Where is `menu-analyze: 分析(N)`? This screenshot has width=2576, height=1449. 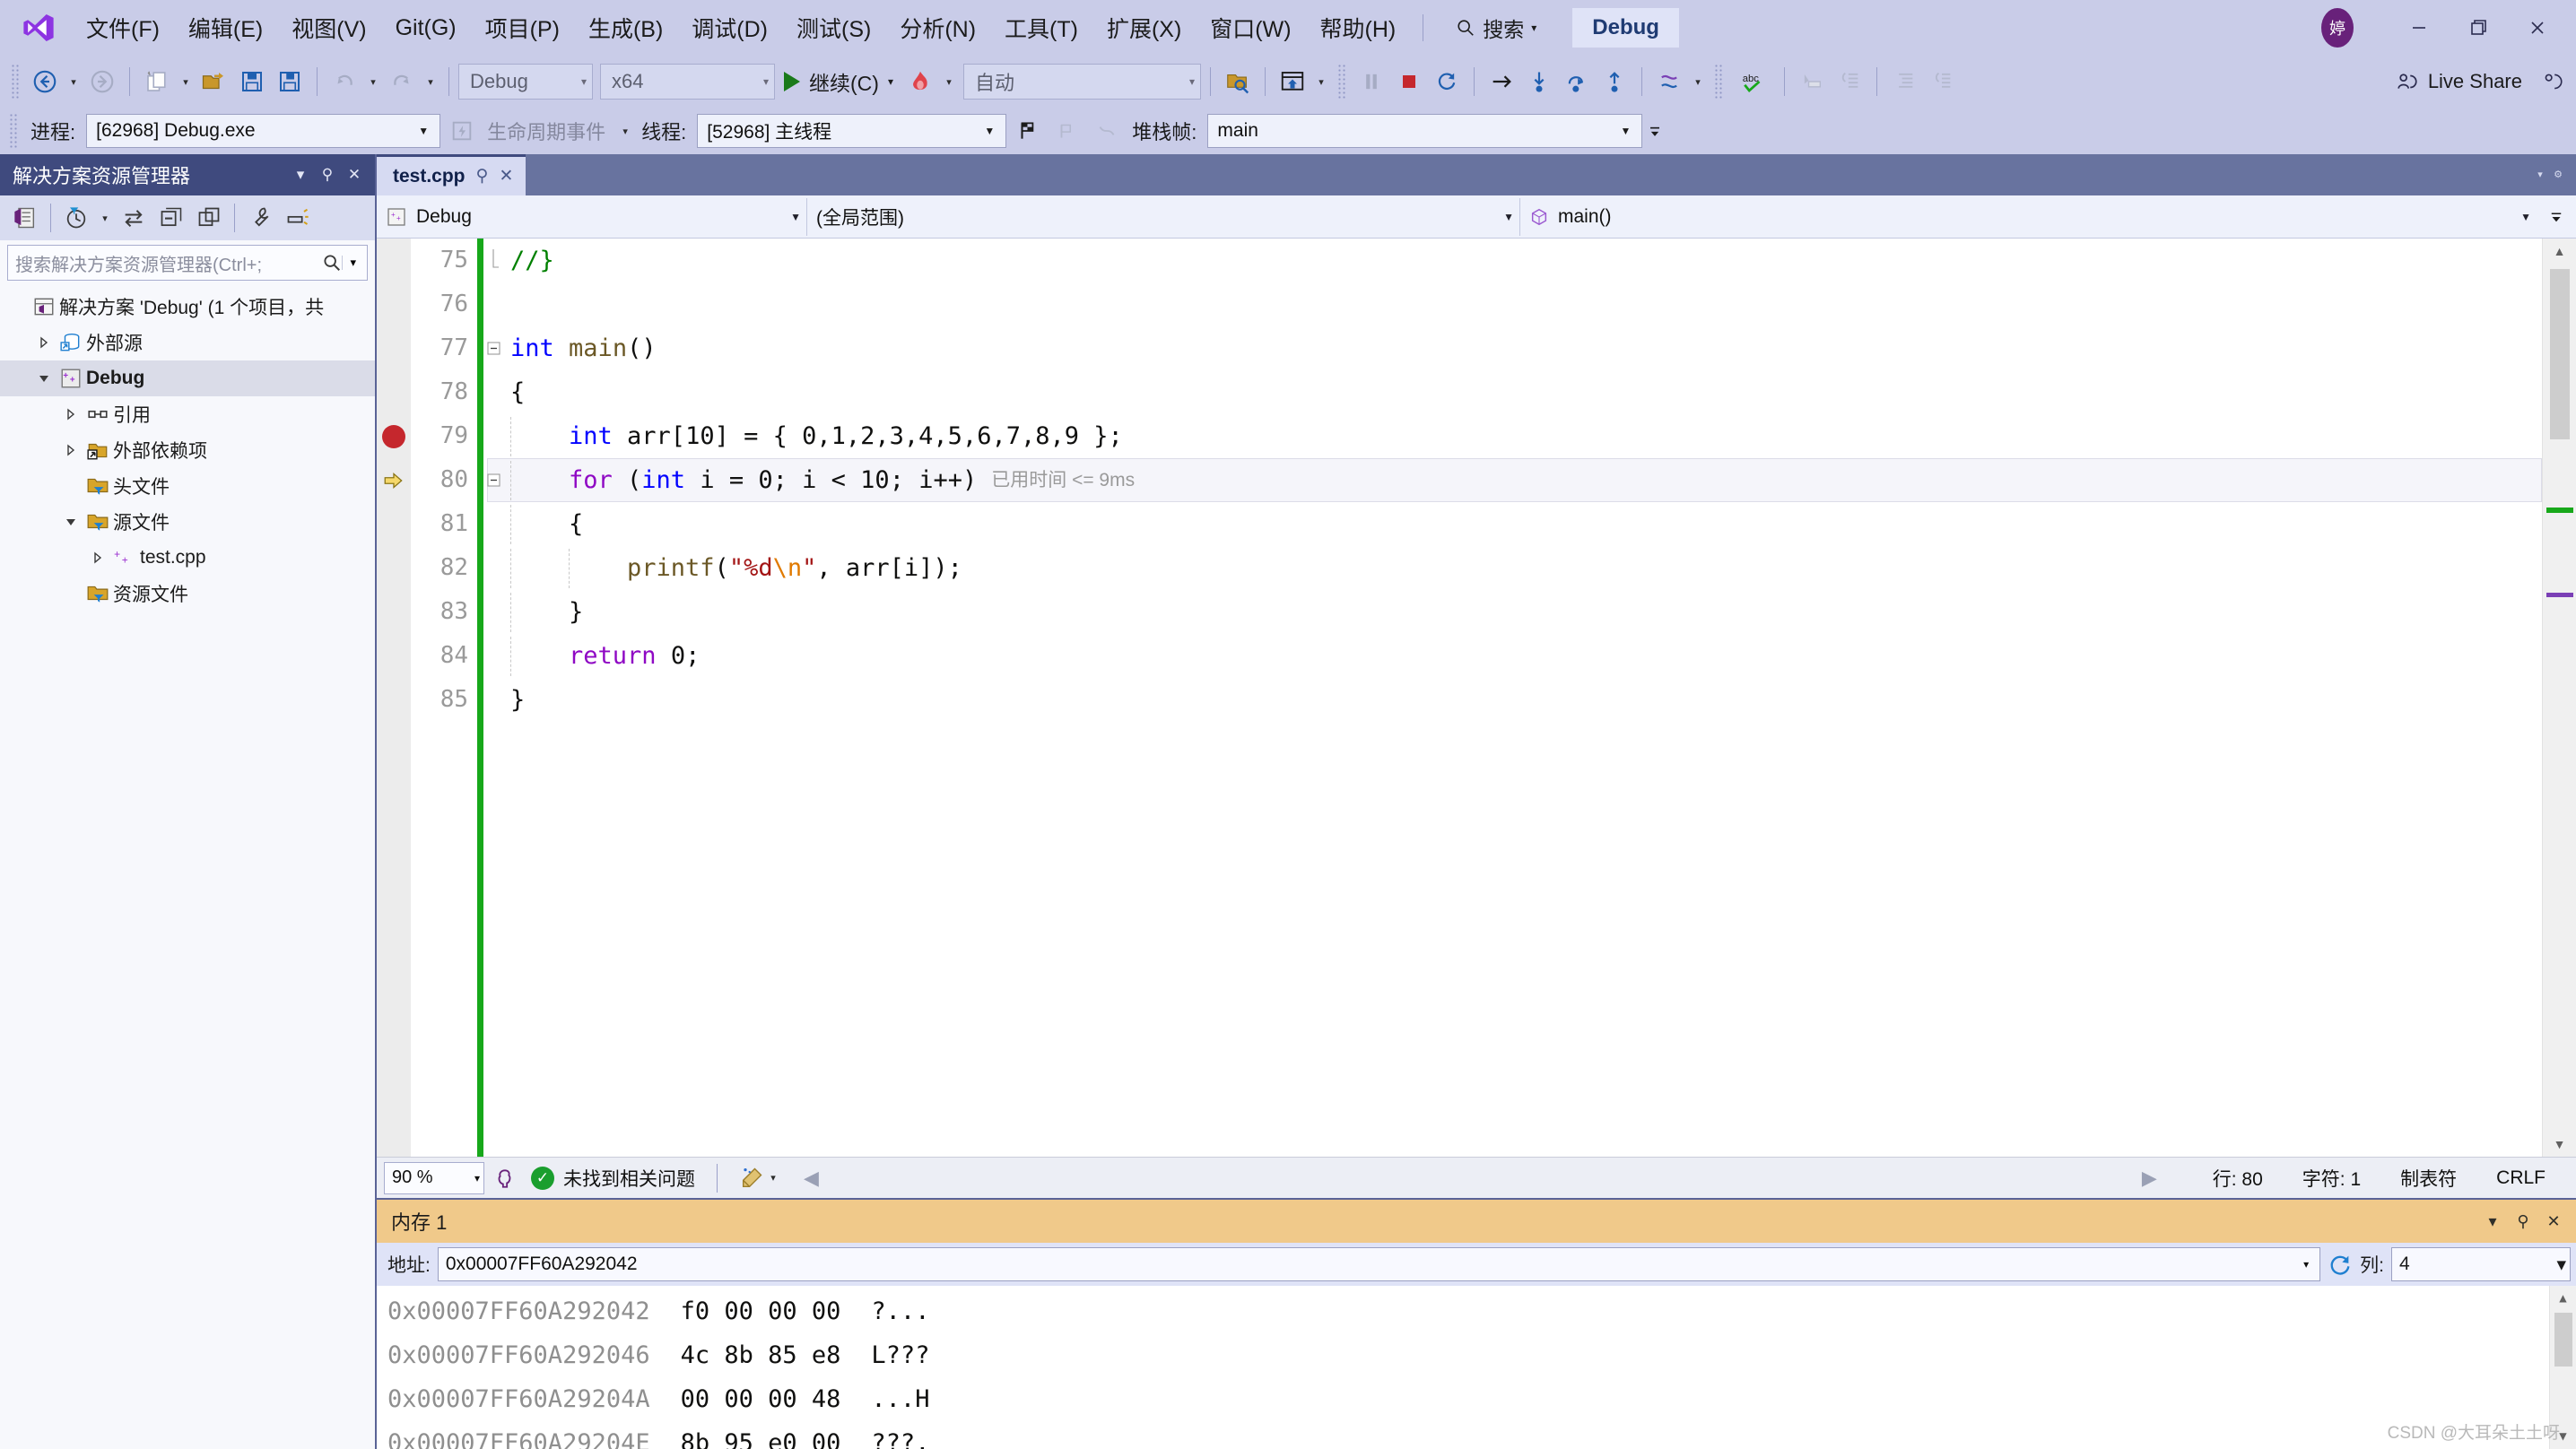
menu-analyze: 分析(N) is located at coordinates (937, 27).